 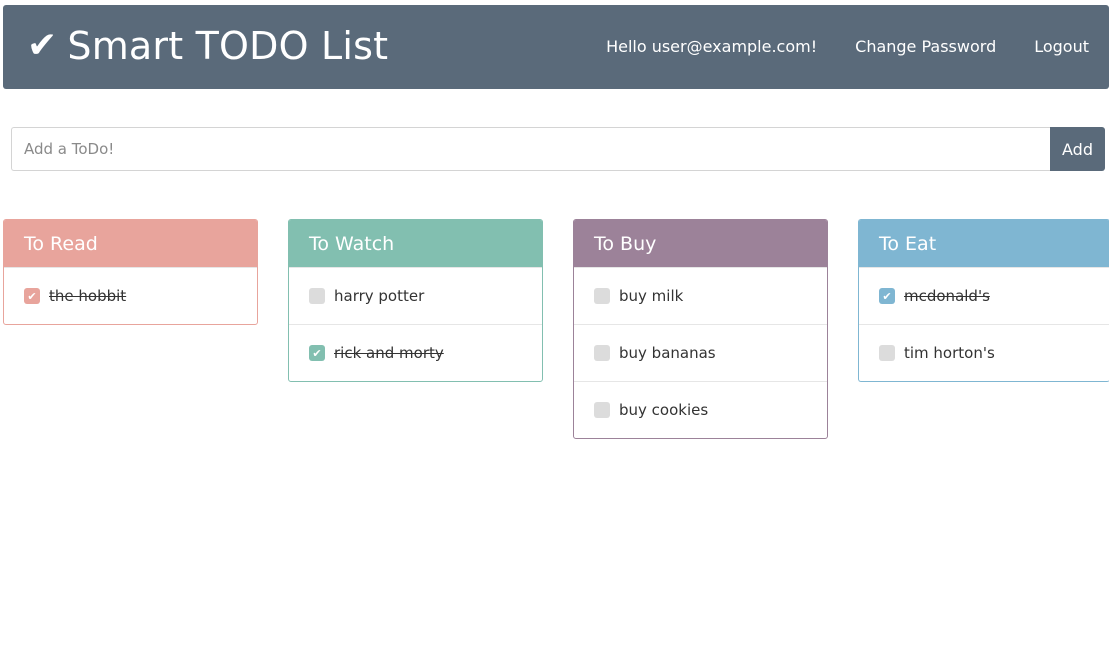 I want to click on item-label: buy cookies, so click(x=664, y=410).